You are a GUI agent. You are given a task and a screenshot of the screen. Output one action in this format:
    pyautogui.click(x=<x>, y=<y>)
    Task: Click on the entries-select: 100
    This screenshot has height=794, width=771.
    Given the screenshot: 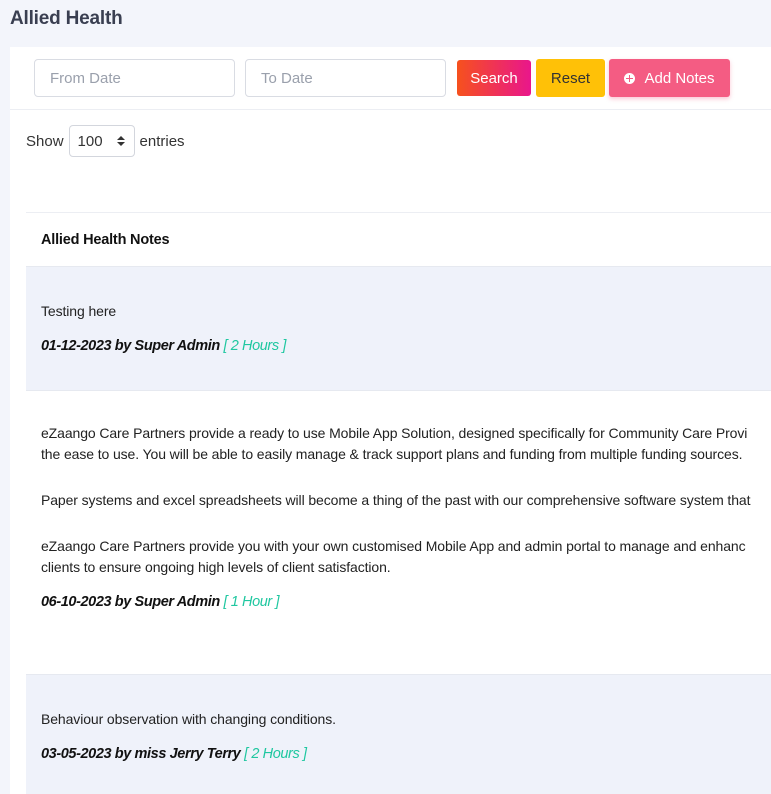 What is the action you would take?
    pyautogui.click(x=101, y=141)
    